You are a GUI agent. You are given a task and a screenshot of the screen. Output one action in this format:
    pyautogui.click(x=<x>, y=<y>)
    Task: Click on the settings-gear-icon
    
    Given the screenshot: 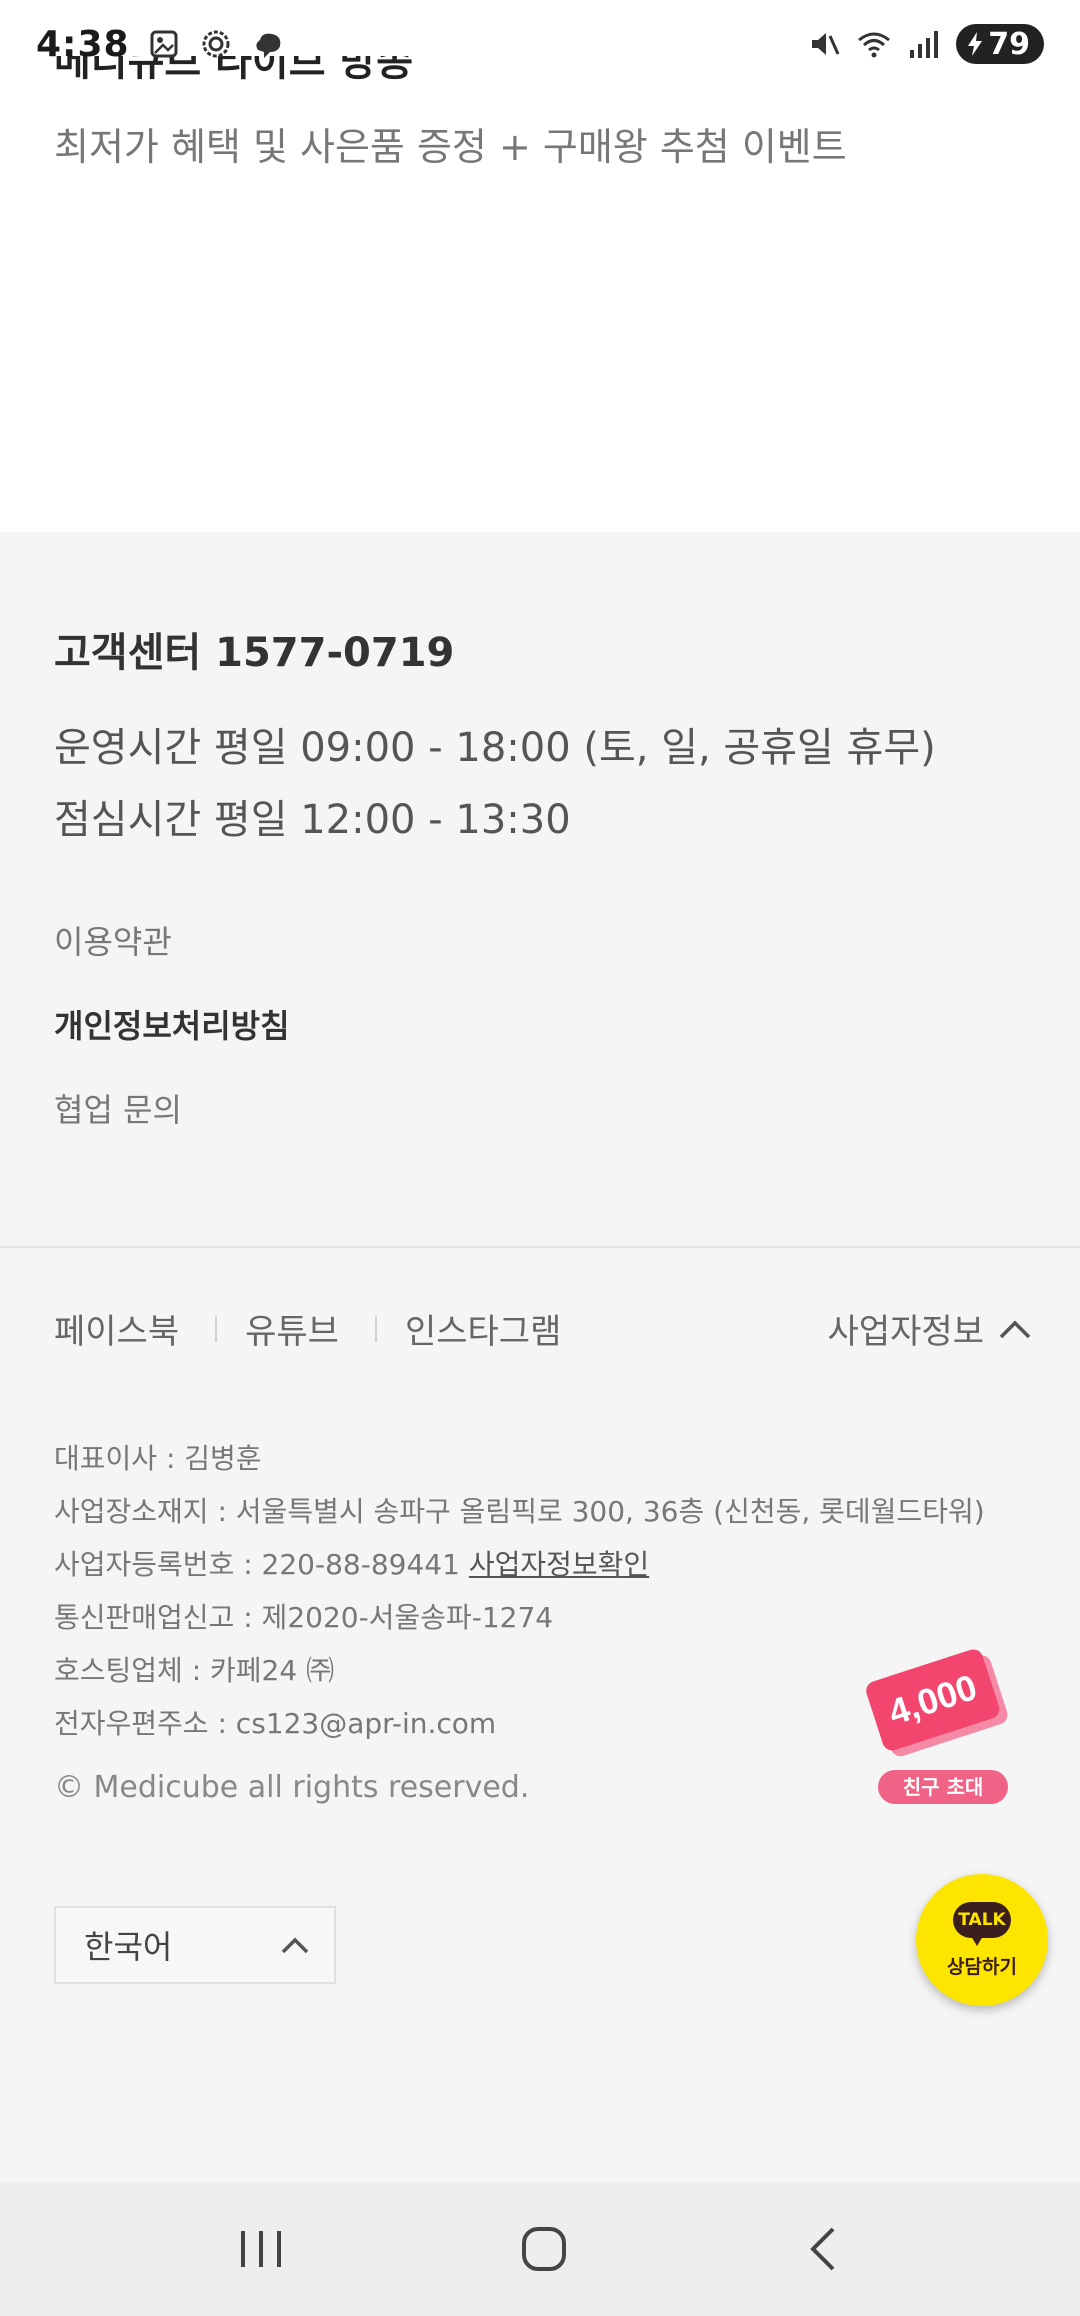 What is the action you would take?
    pyautogui.click(x=216, y=44)
    